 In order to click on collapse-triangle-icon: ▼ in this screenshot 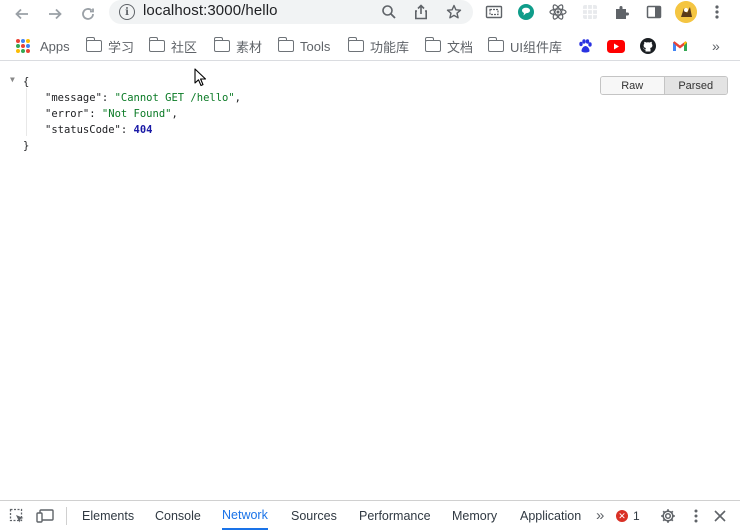, I will do `click(12, 80)`.